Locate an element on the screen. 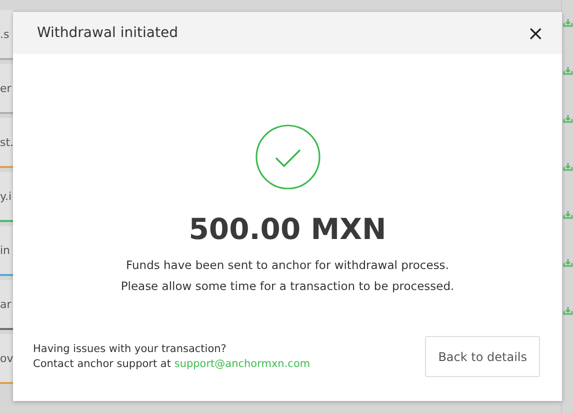  amount-text: 500.00 MXN is located at coordinates (287, 229).